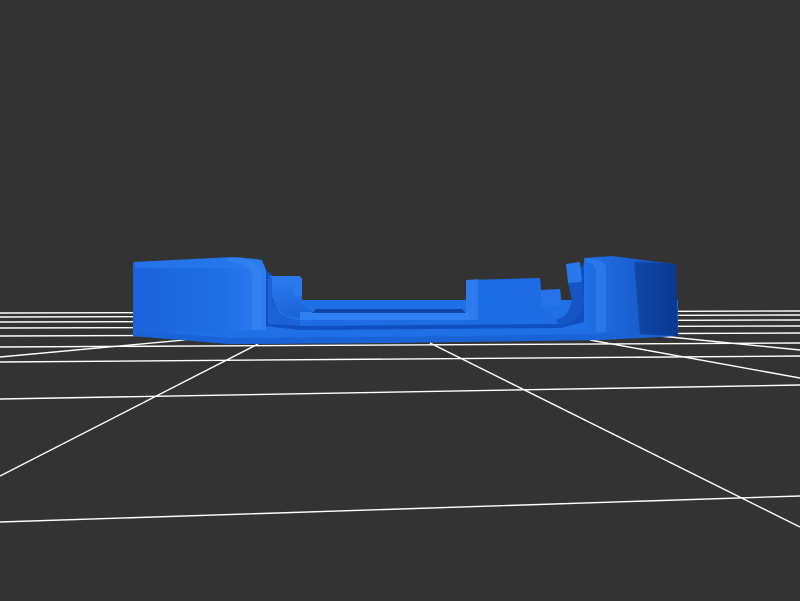  I want to click on tray-floor, so click(385, 316).